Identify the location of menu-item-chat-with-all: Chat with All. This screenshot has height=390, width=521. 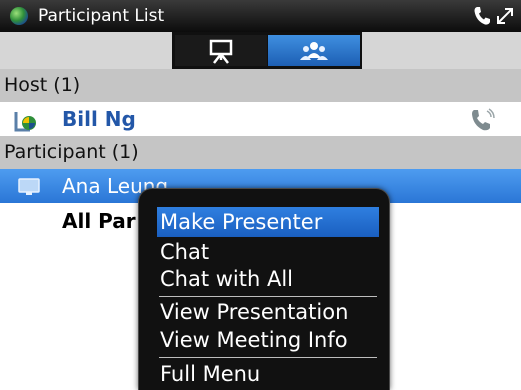
(268, 279).